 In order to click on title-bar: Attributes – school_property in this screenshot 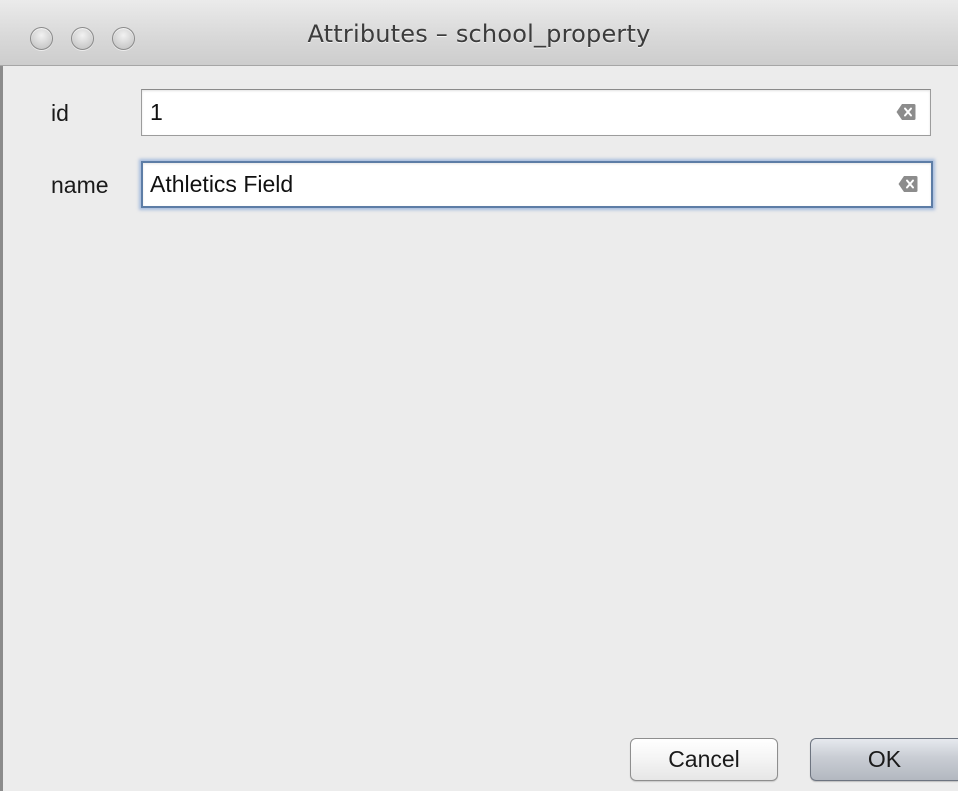, I will do `click(479, 33)`.